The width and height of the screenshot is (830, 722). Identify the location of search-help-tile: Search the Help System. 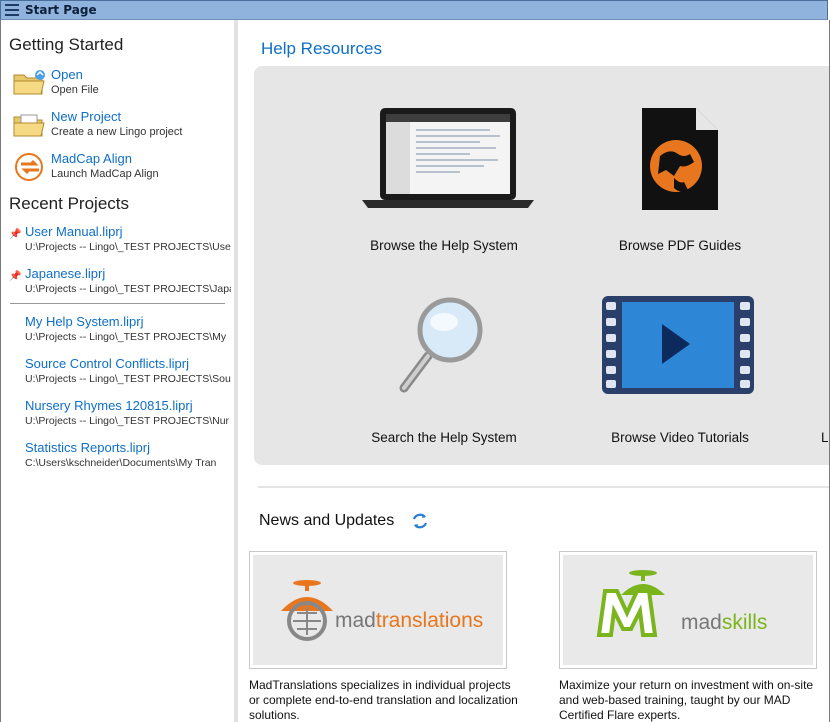
(444, 373).